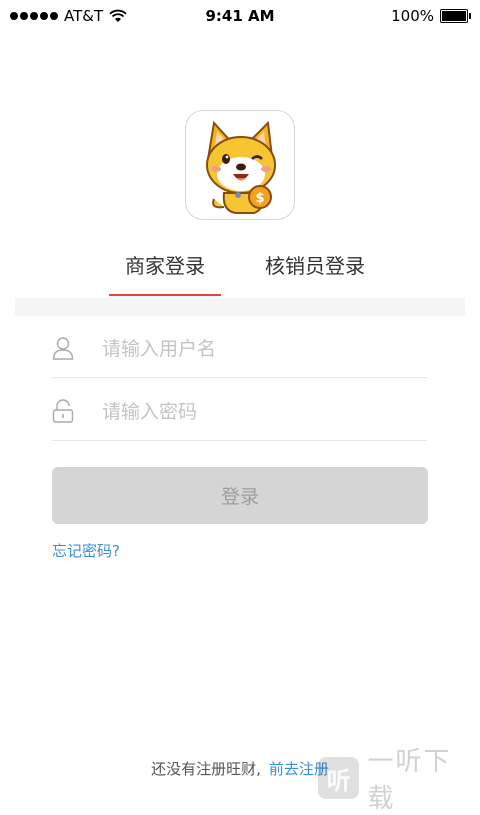 The height and width of the screenshot is (815, 480). I want to click on username-field, so click(239, 348).